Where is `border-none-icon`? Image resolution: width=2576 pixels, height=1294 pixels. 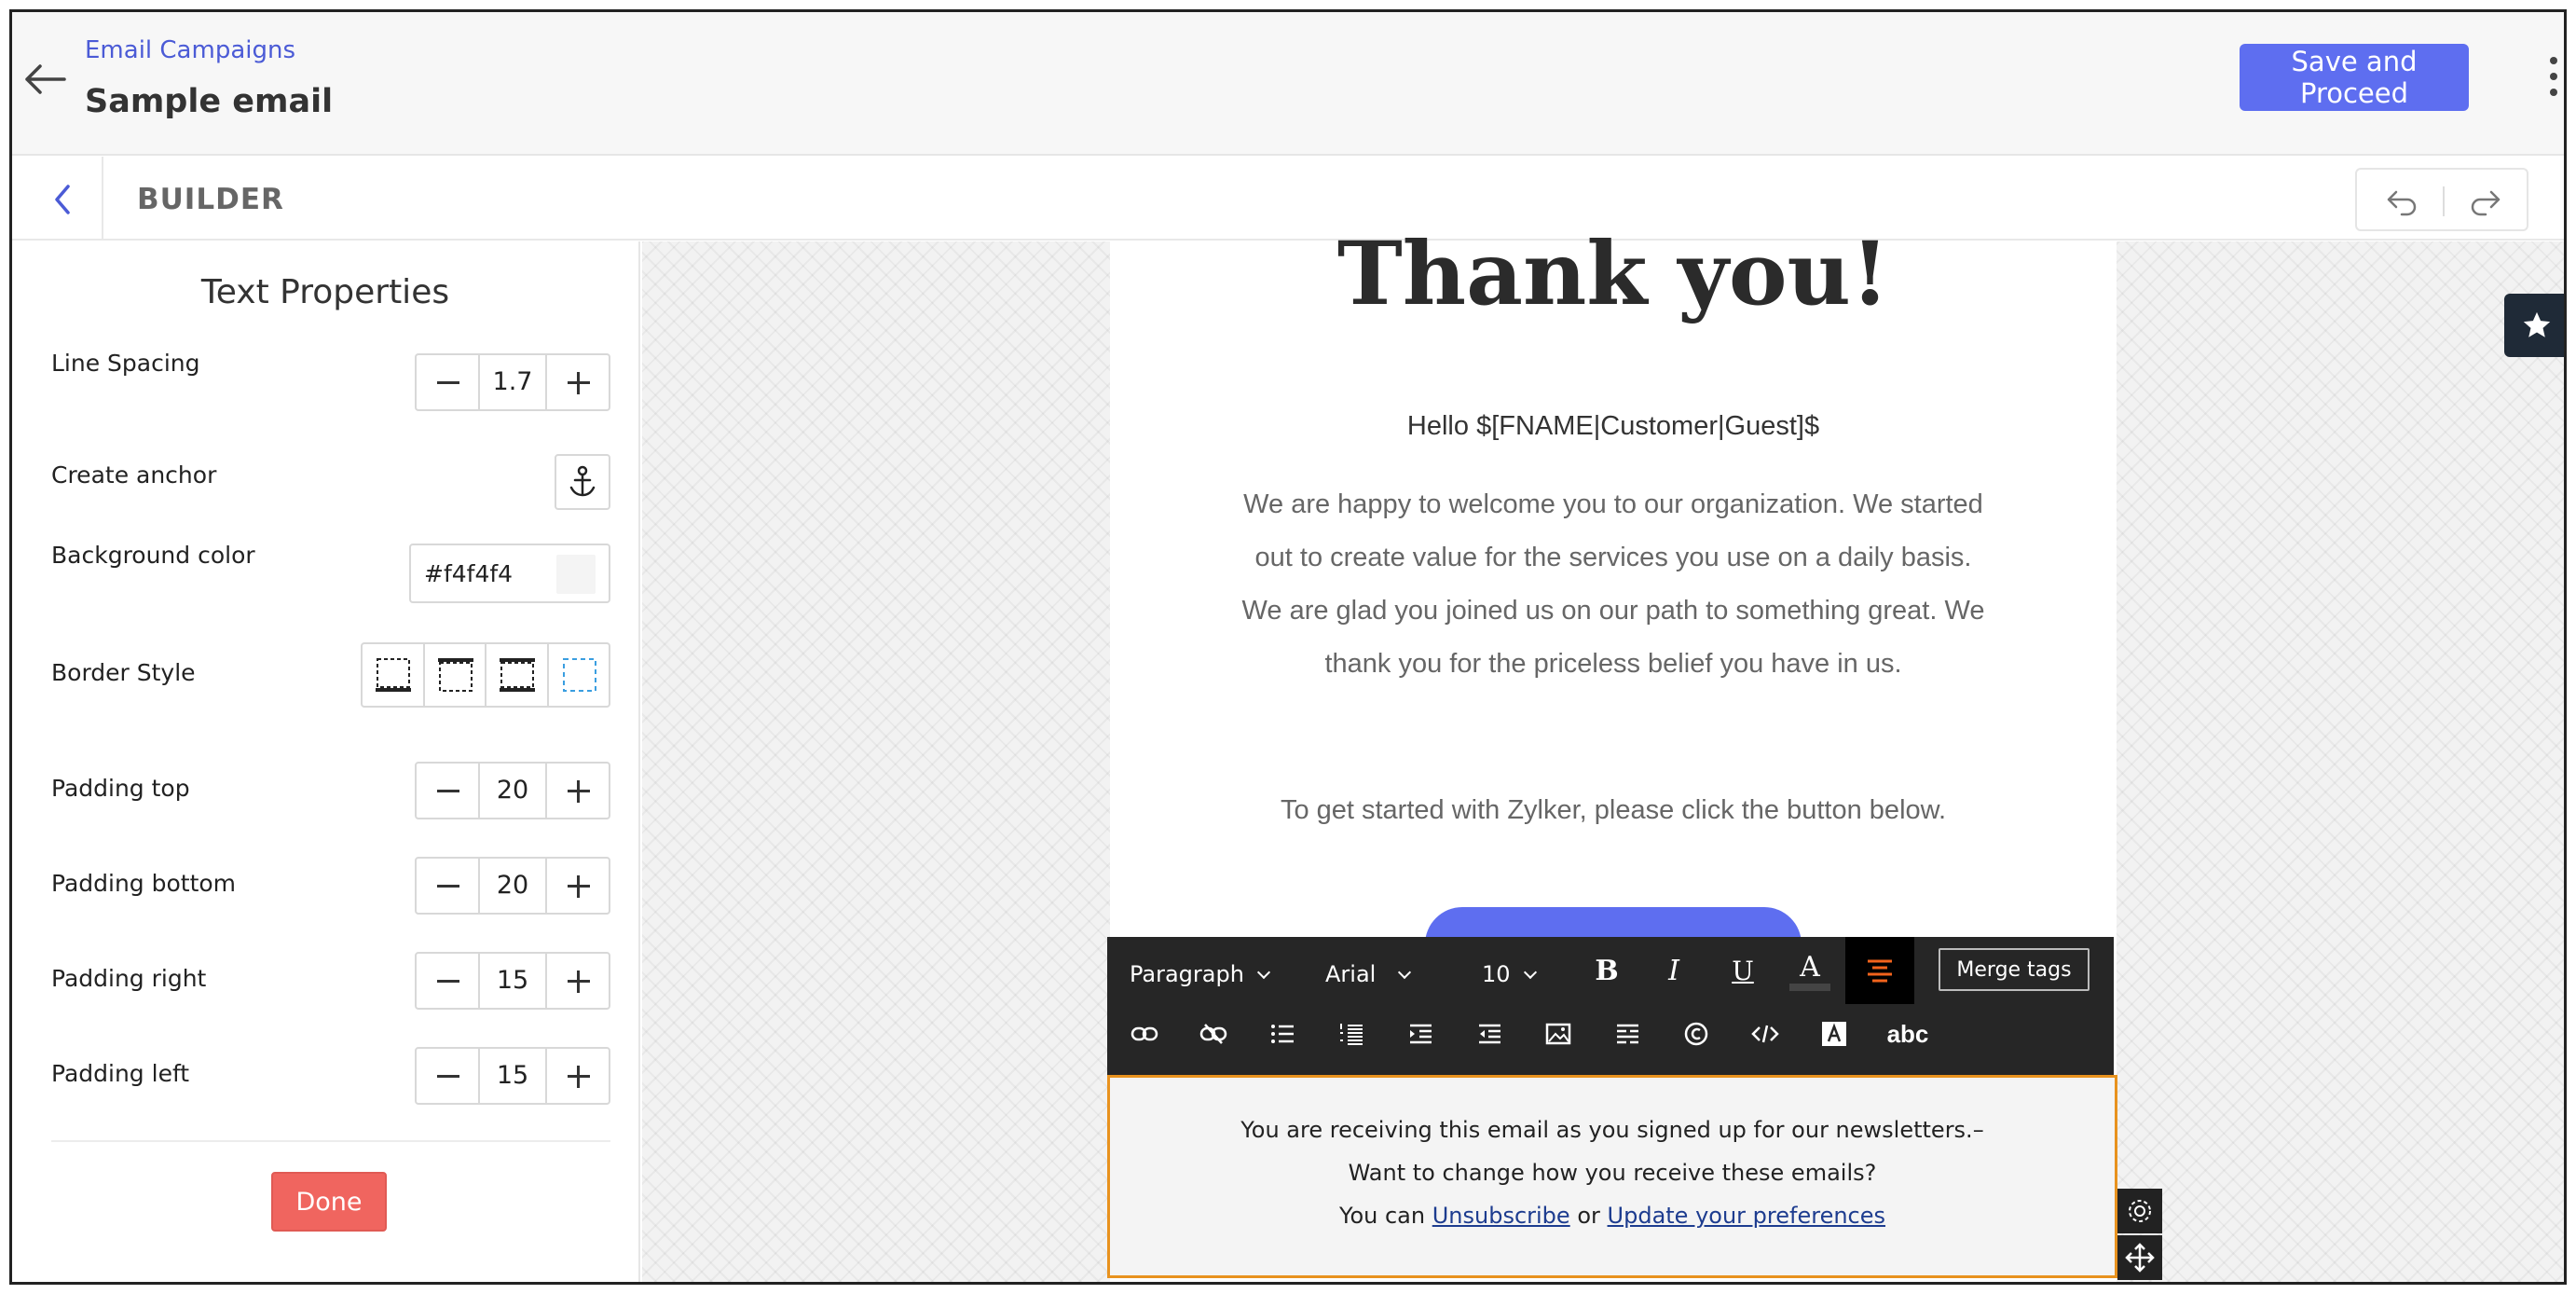
border-none-icon is located at coordinates (579, 675).